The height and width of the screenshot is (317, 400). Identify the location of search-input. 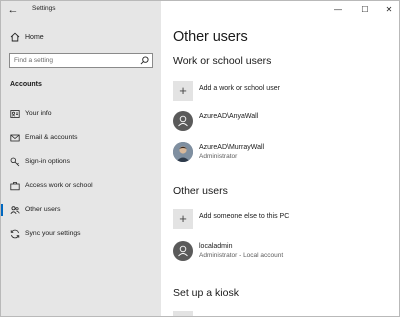
(74, 60).